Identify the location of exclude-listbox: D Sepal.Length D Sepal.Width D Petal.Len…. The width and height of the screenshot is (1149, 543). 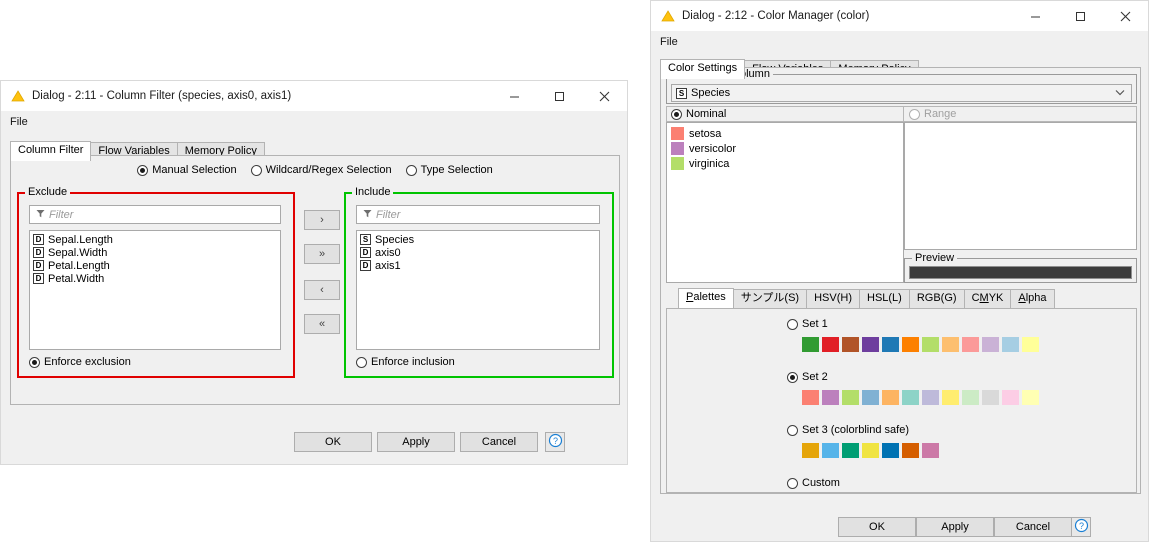
(155, 290).